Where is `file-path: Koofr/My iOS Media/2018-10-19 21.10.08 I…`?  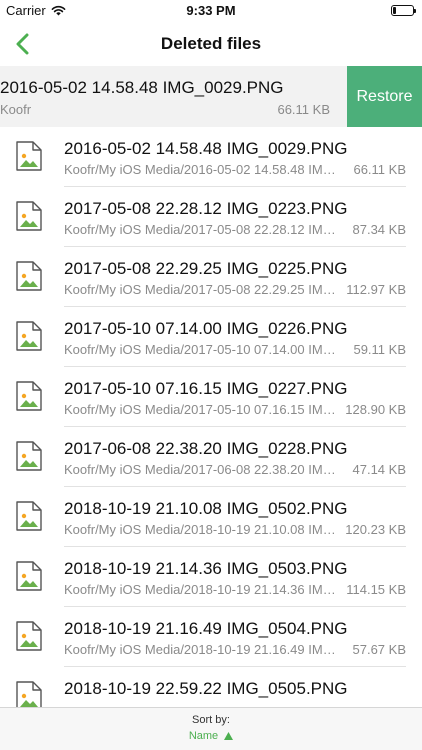
file-path: Koofr/My iOS Media/2018-10-19 21.10.08 I… is located at coordinates (202, 529).